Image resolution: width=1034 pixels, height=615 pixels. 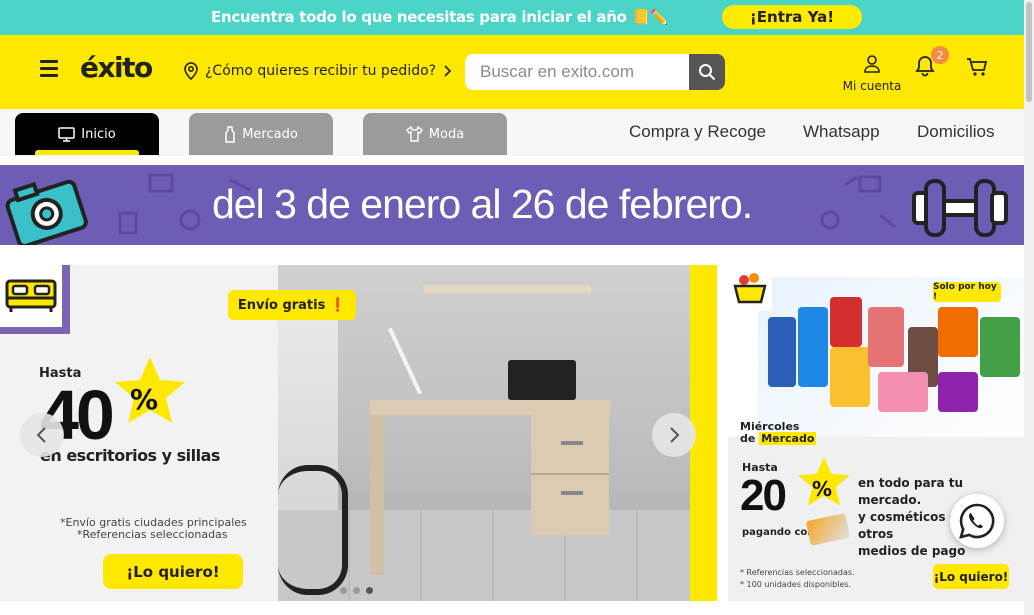 I want to click on notification-count-badge: 2, so click(x=940, y=55).